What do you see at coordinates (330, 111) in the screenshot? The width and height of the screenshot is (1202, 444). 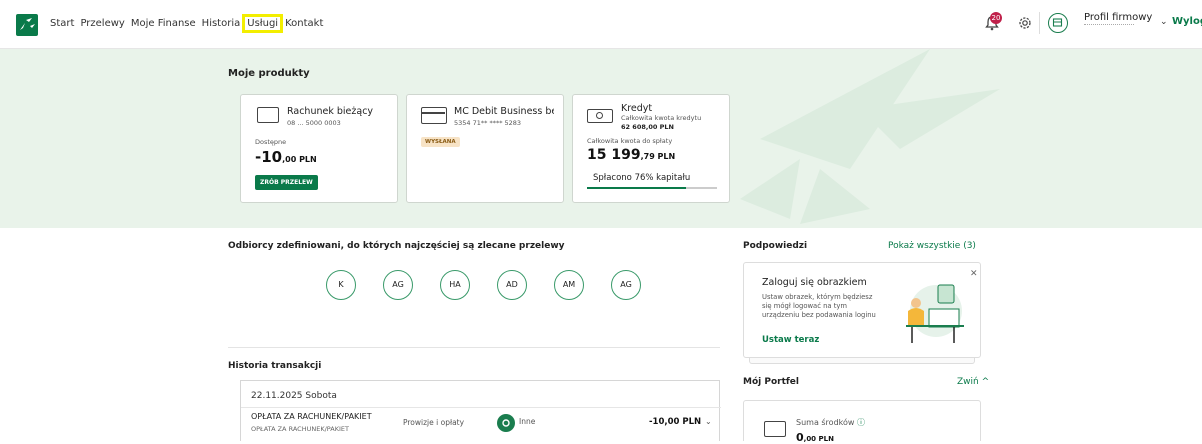 I see `account-name: Rachunek bieżący` at bounding box center [330, 111].